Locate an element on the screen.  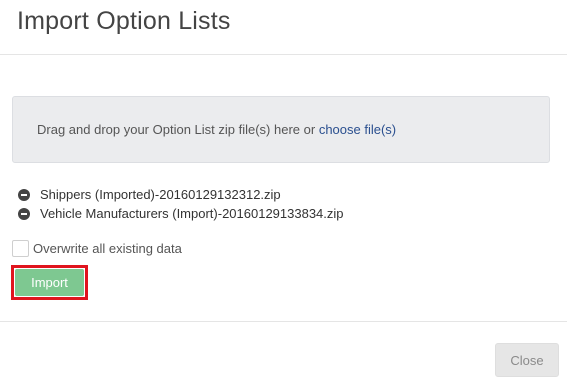
dialog-title: Import Option Lists is located at coordinates (124, 21).